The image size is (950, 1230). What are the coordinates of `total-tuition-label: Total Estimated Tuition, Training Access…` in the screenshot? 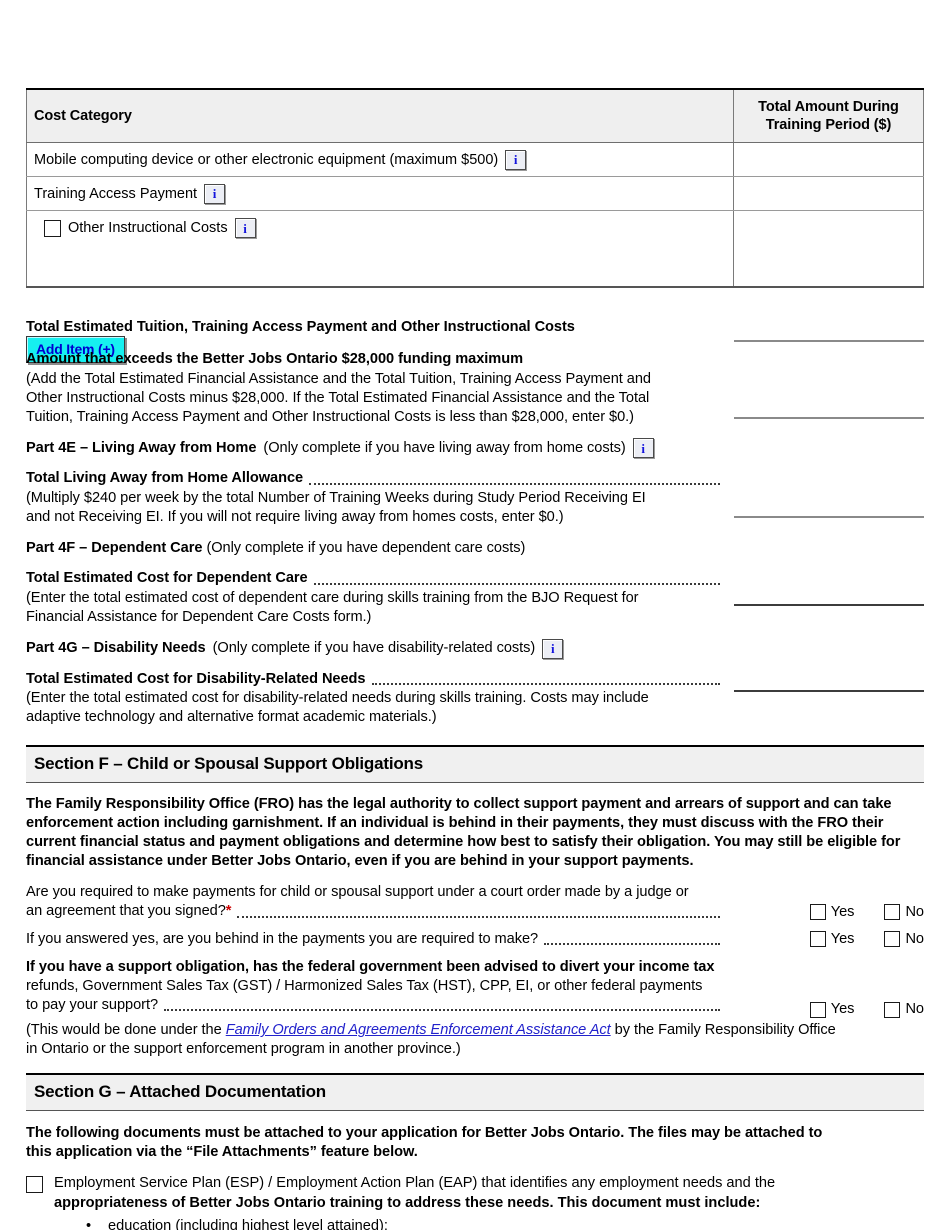 It's located at (300, 326).